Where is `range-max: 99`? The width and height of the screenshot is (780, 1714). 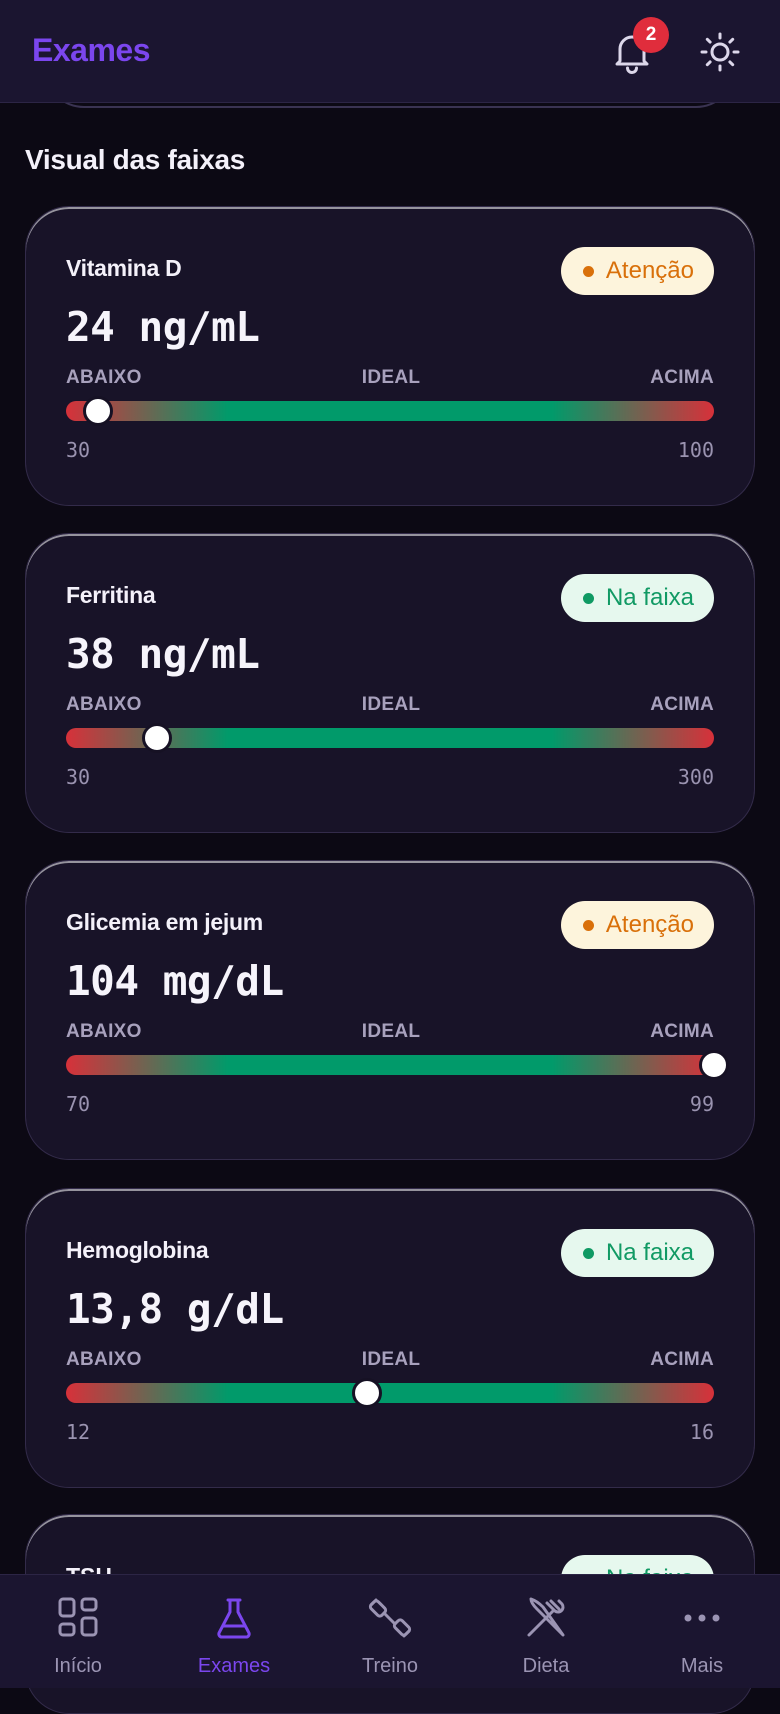 range-max: 99 is located at coordinates (701, 1104).